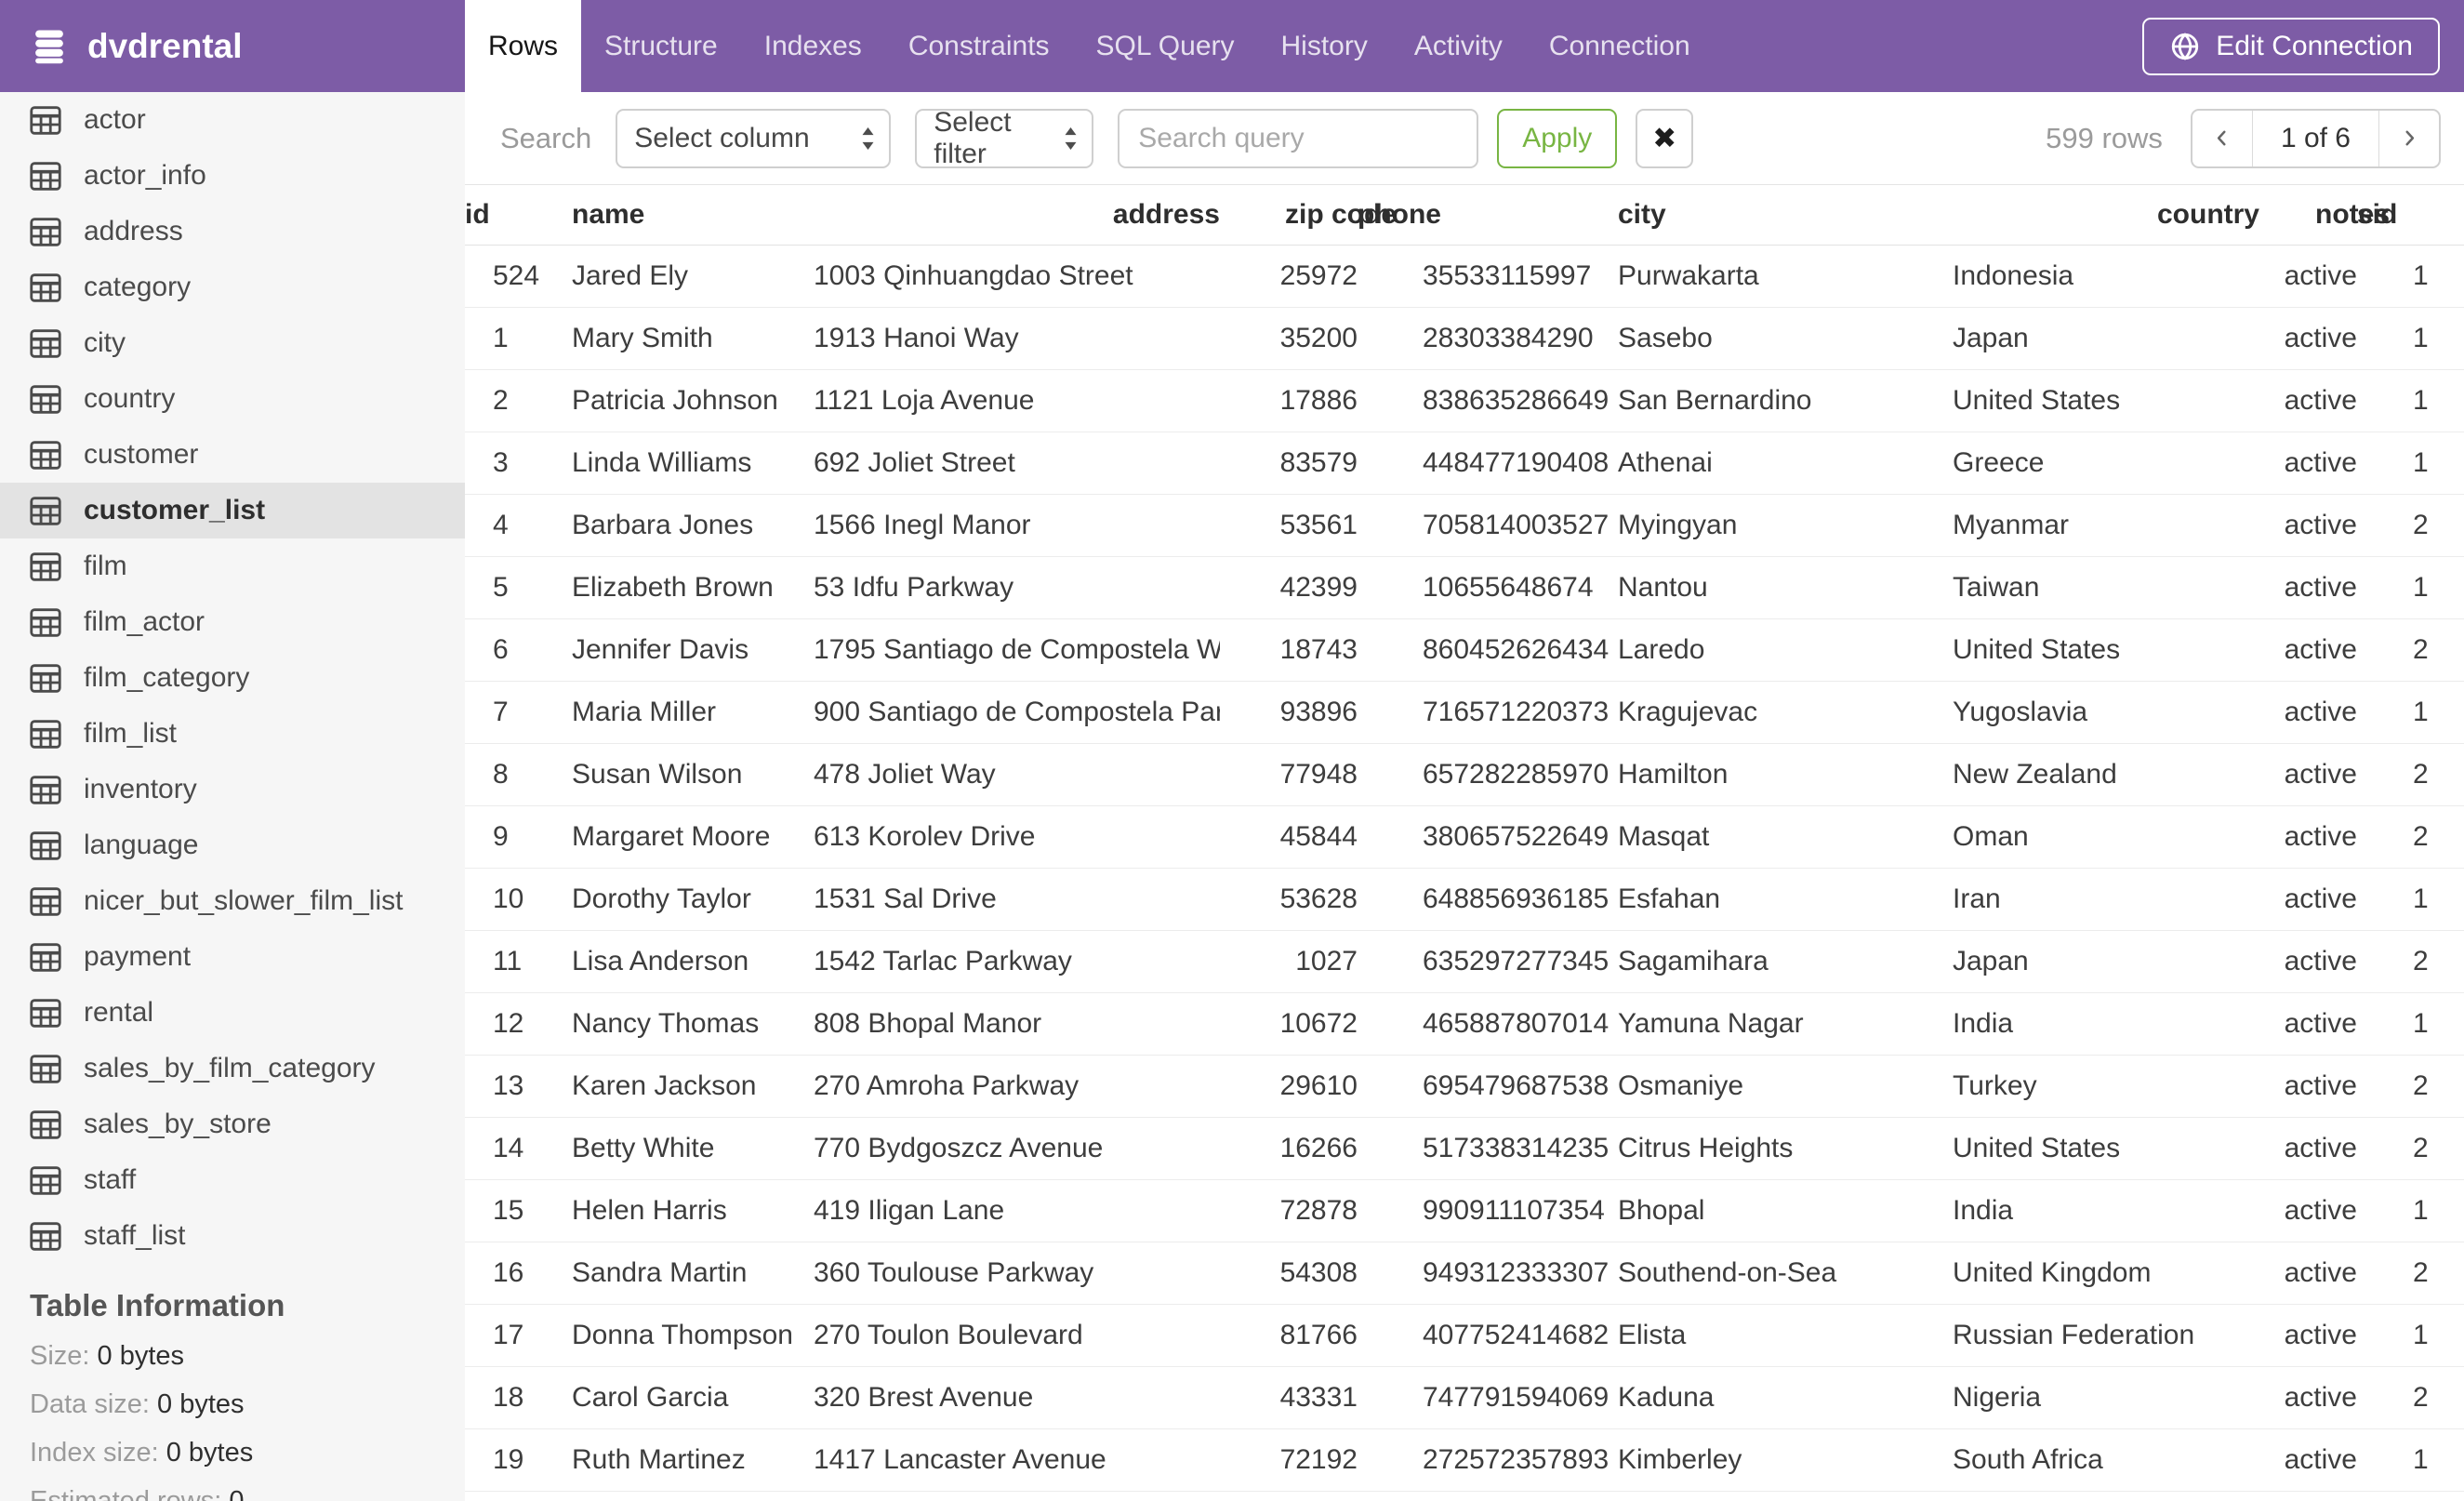 This screenshot has height=1501, width=2464. I want to click on cell-country: Iran, so click(2106, 899).